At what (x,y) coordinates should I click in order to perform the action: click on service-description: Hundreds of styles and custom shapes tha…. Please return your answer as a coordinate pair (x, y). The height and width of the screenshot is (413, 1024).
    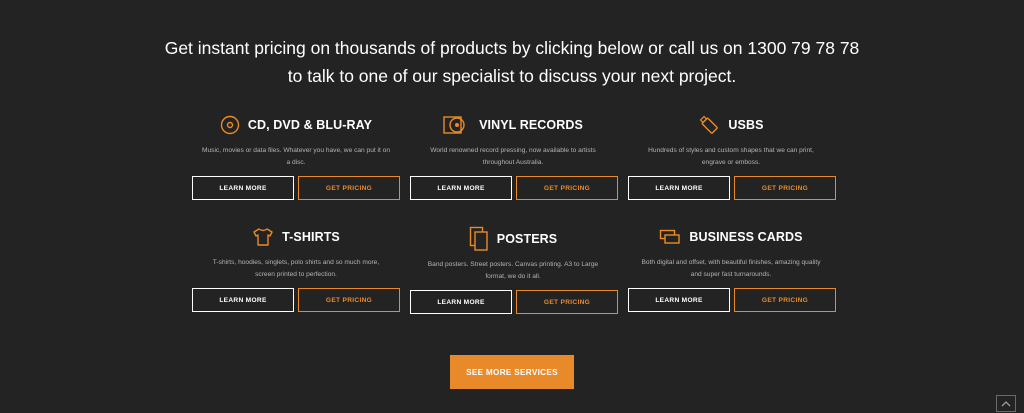
    Looking at the image, I should click on (731, 158).